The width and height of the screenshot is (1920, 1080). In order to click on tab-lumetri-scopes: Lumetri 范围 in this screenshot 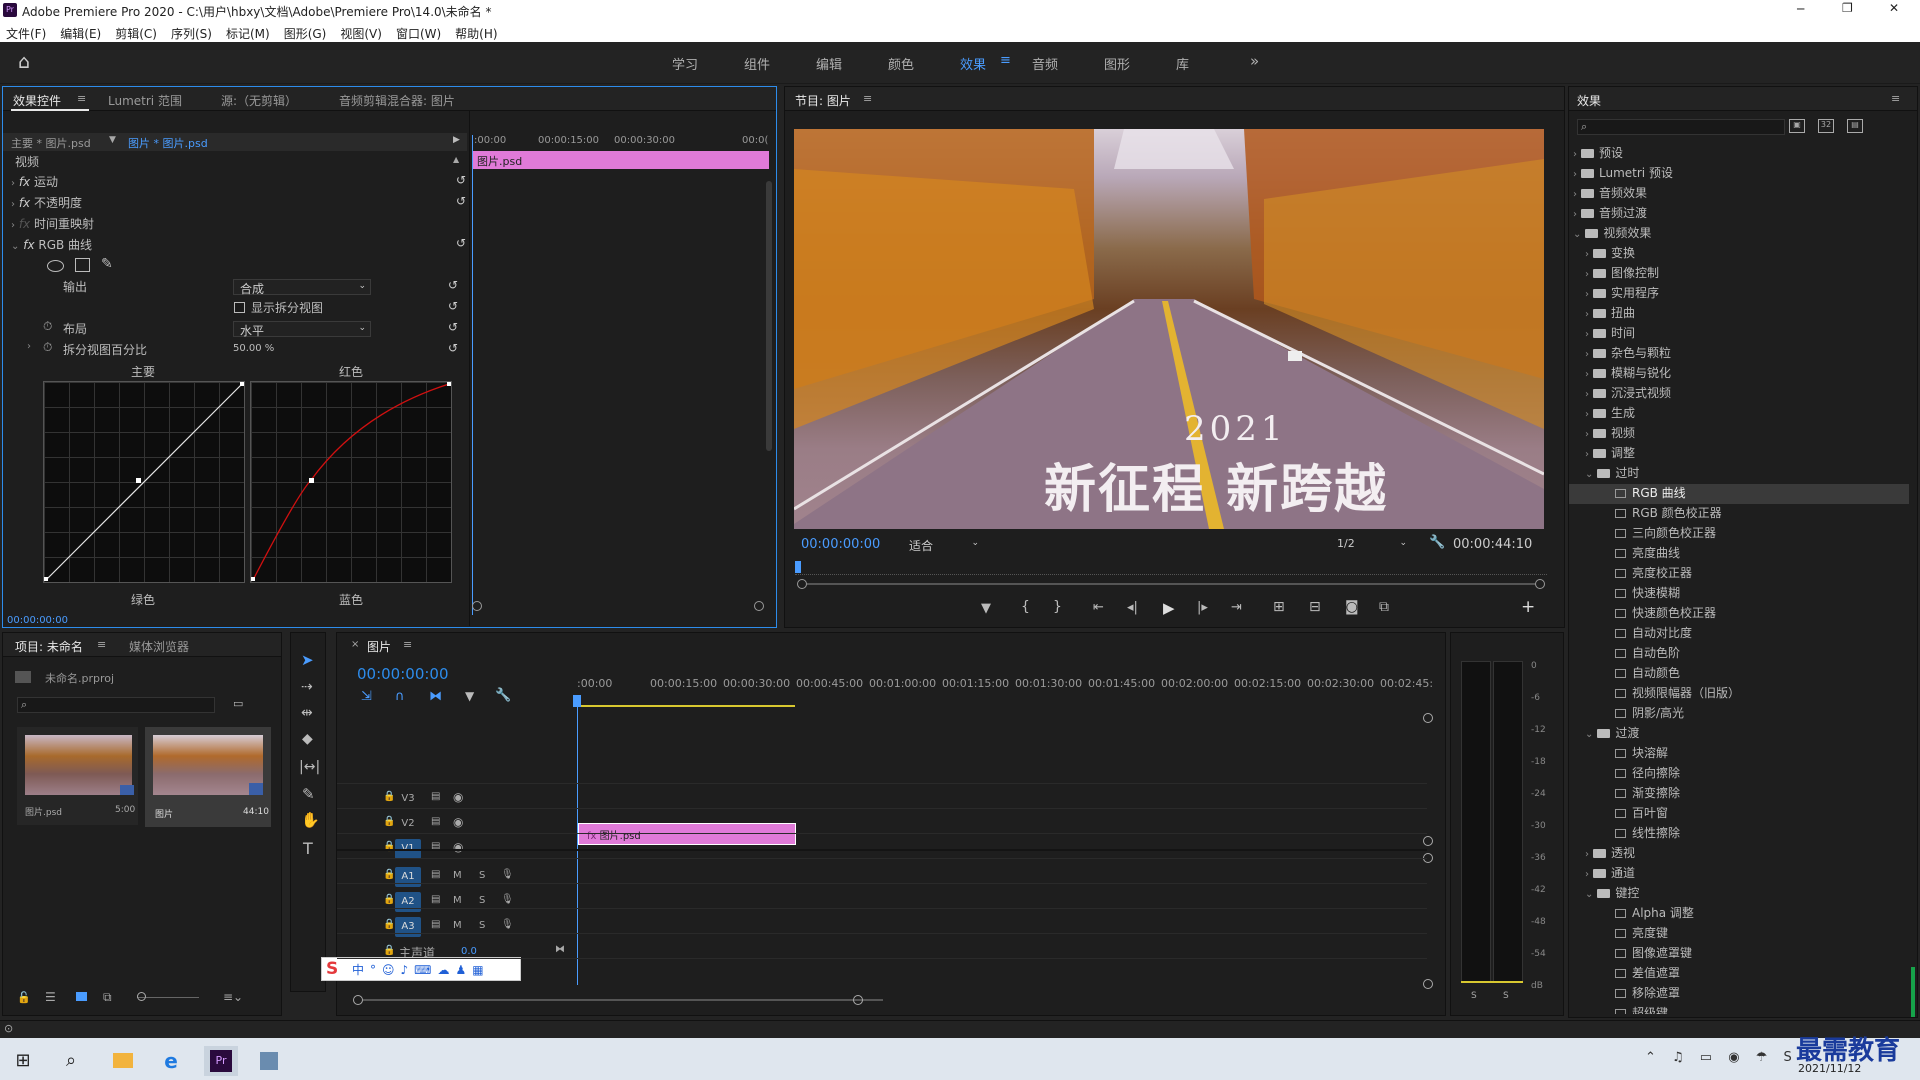, I will do `click(145, 100)`.